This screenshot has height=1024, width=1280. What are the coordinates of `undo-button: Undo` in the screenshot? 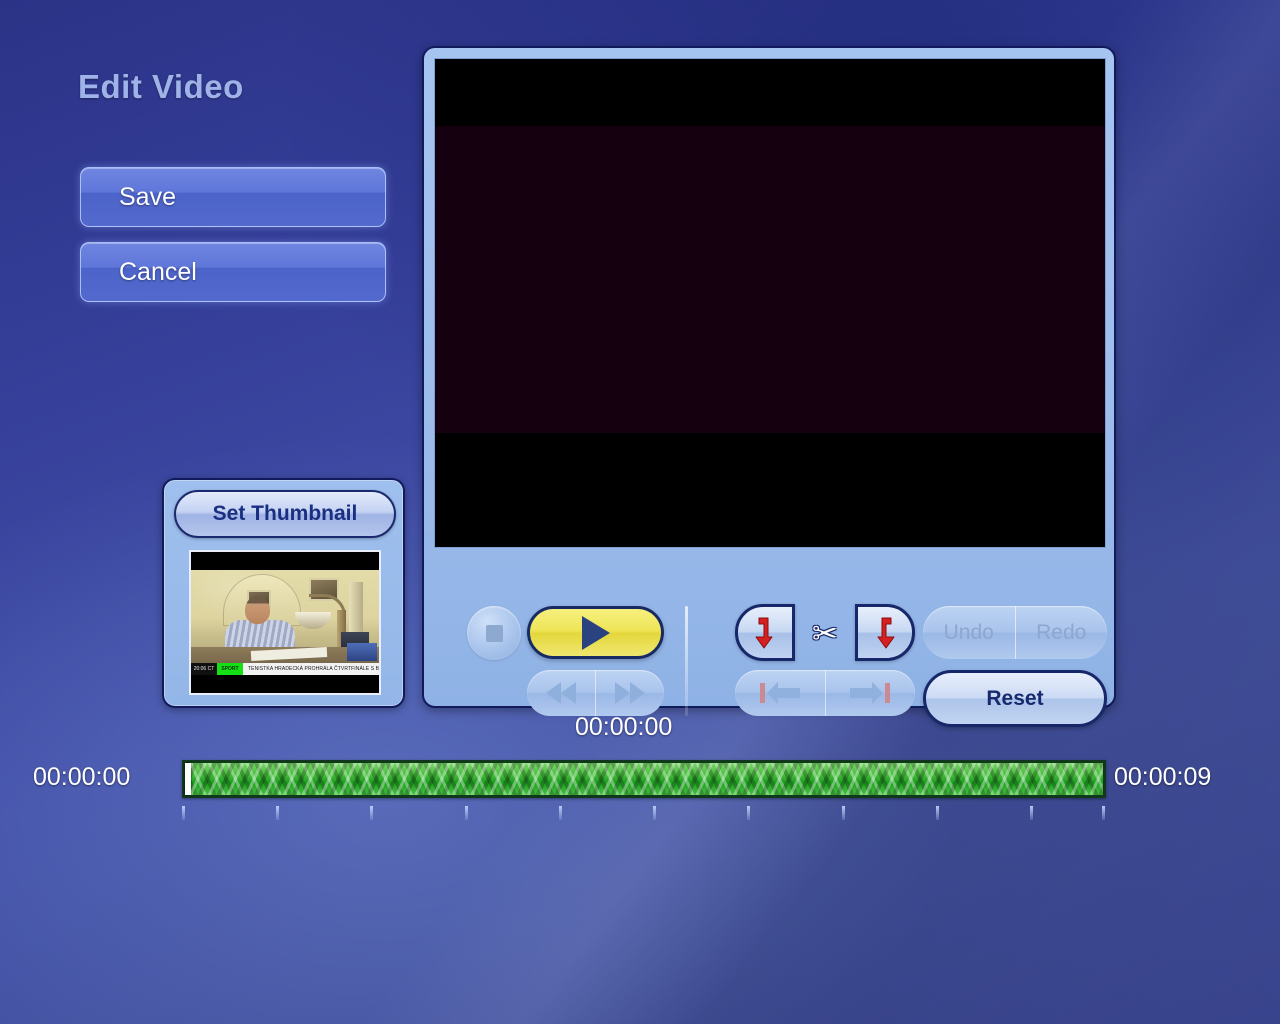 It's located at (969, 632).